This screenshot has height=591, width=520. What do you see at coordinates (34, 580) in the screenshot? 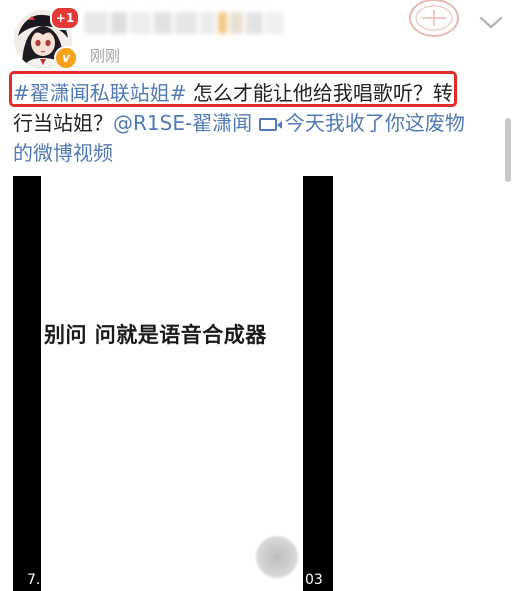
I see `video-time-left: 7.` at bounding box center [34, 580].